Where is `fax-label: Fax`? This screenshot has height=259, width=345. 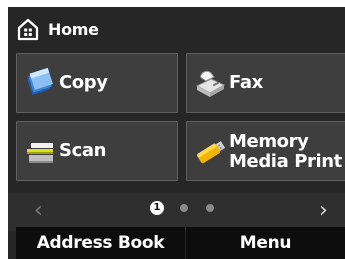
fax-label: Fax is located at coordinates (246, 82).